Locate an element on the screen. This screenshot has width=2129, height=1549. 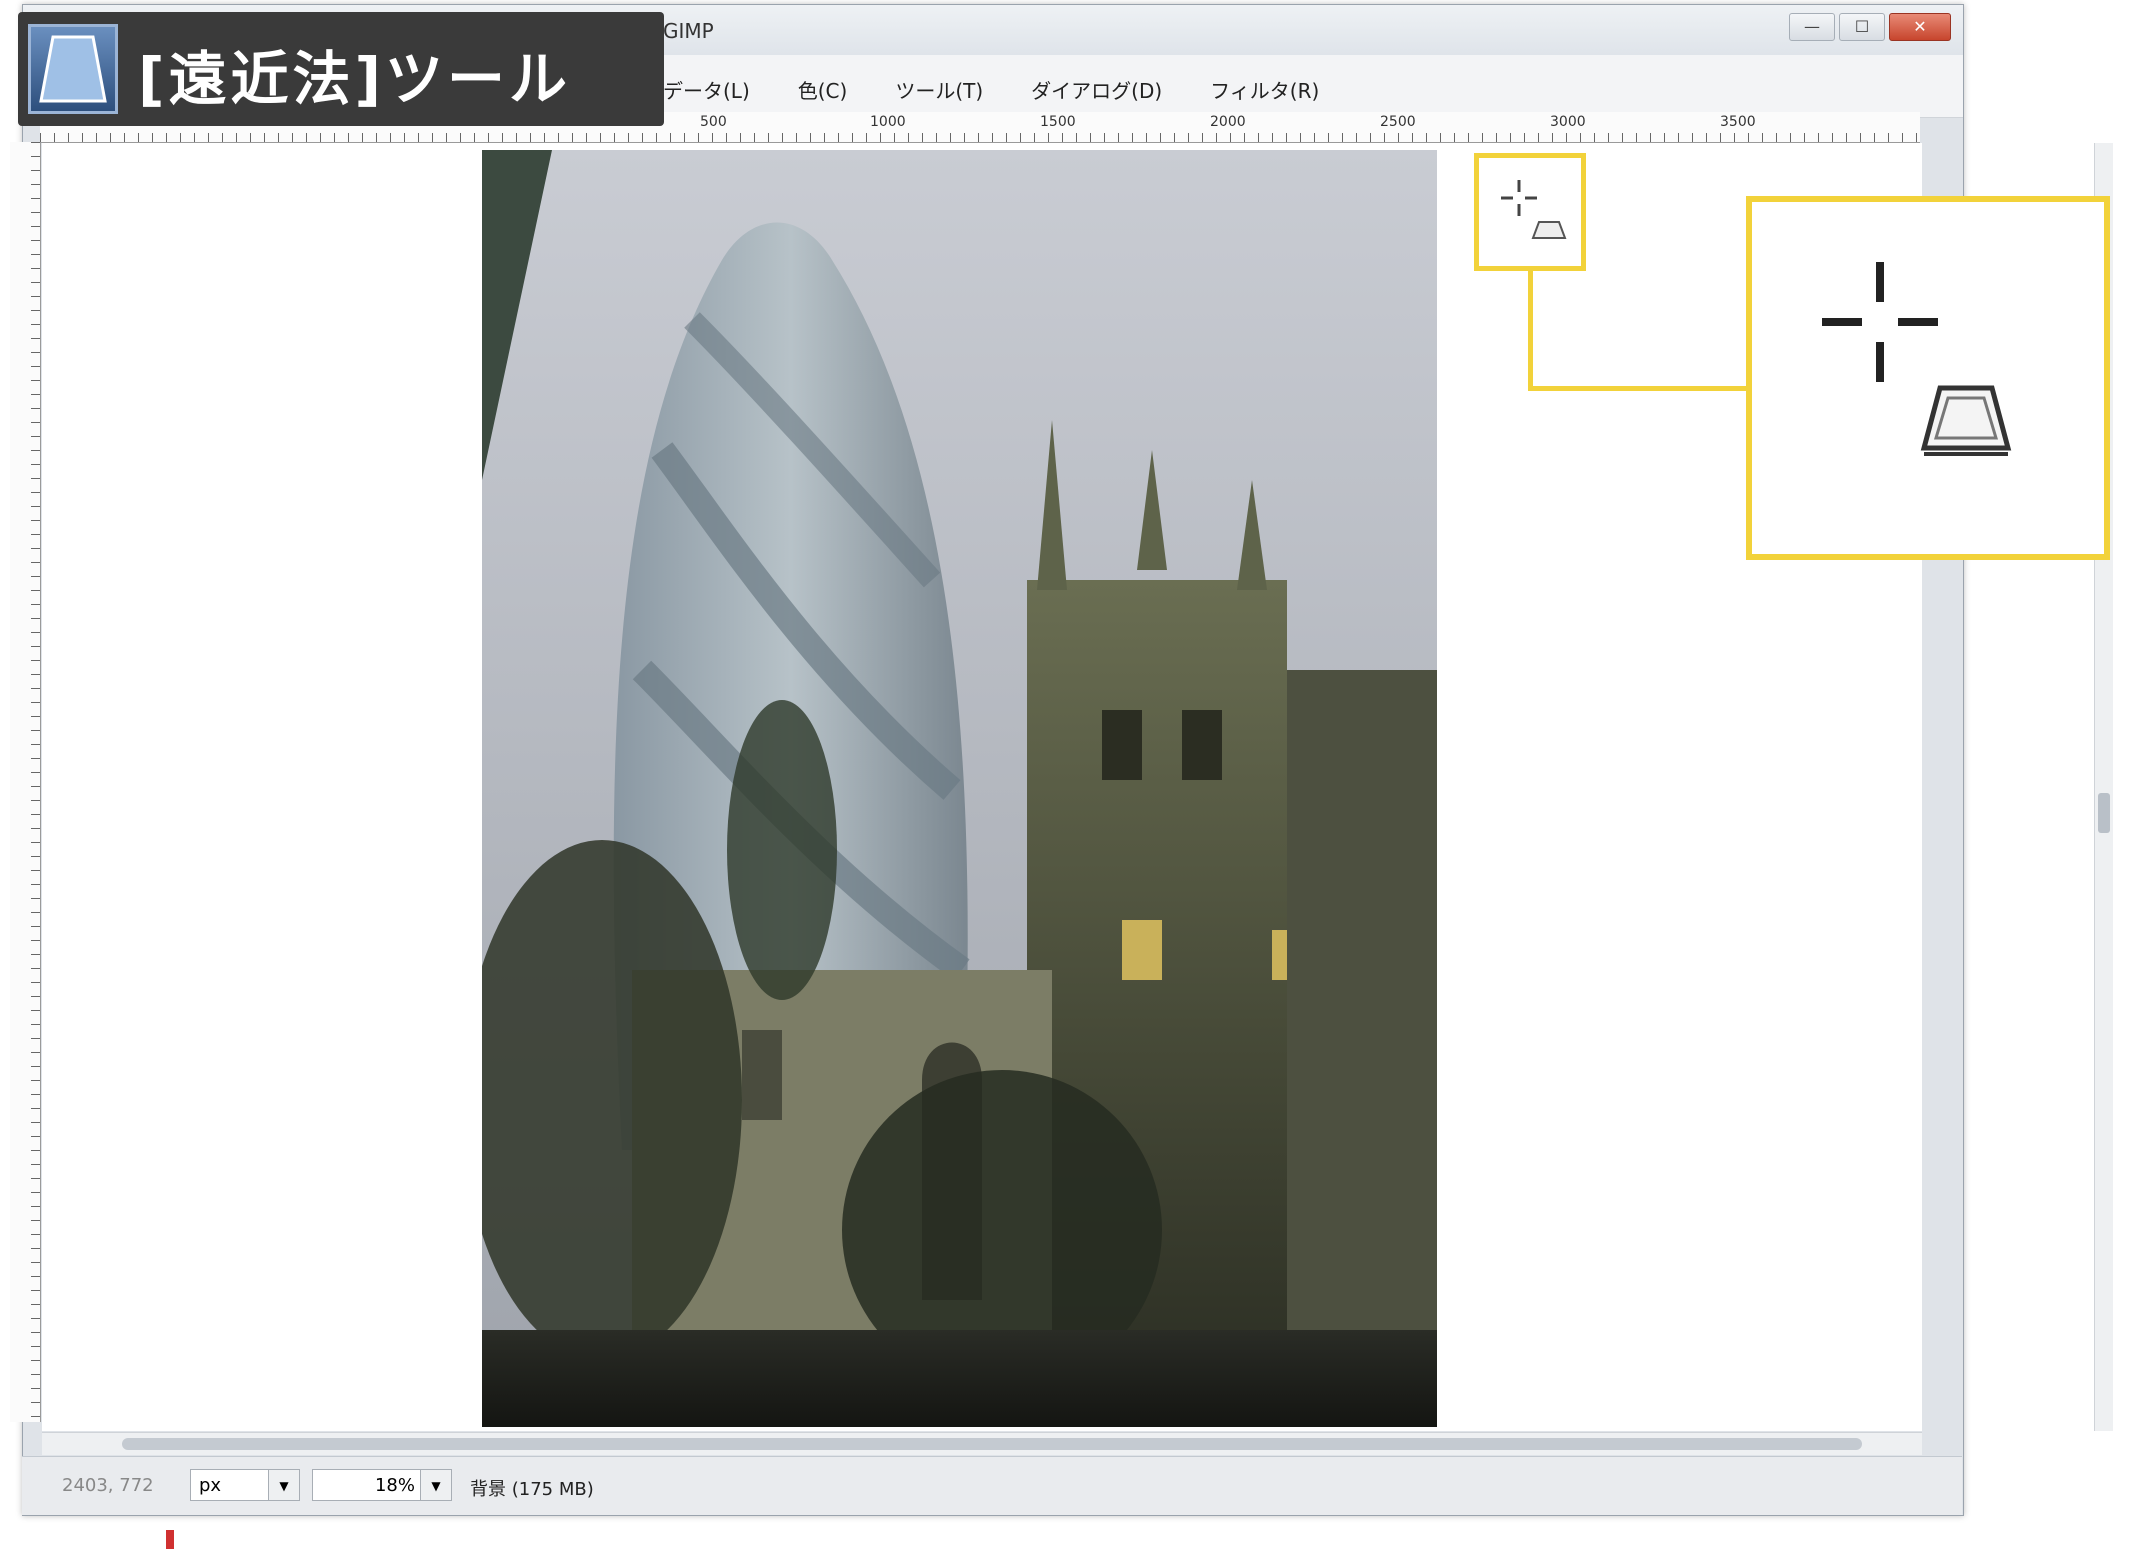
horizontal-scroll-thumb is located at coordinates (992, 1444).